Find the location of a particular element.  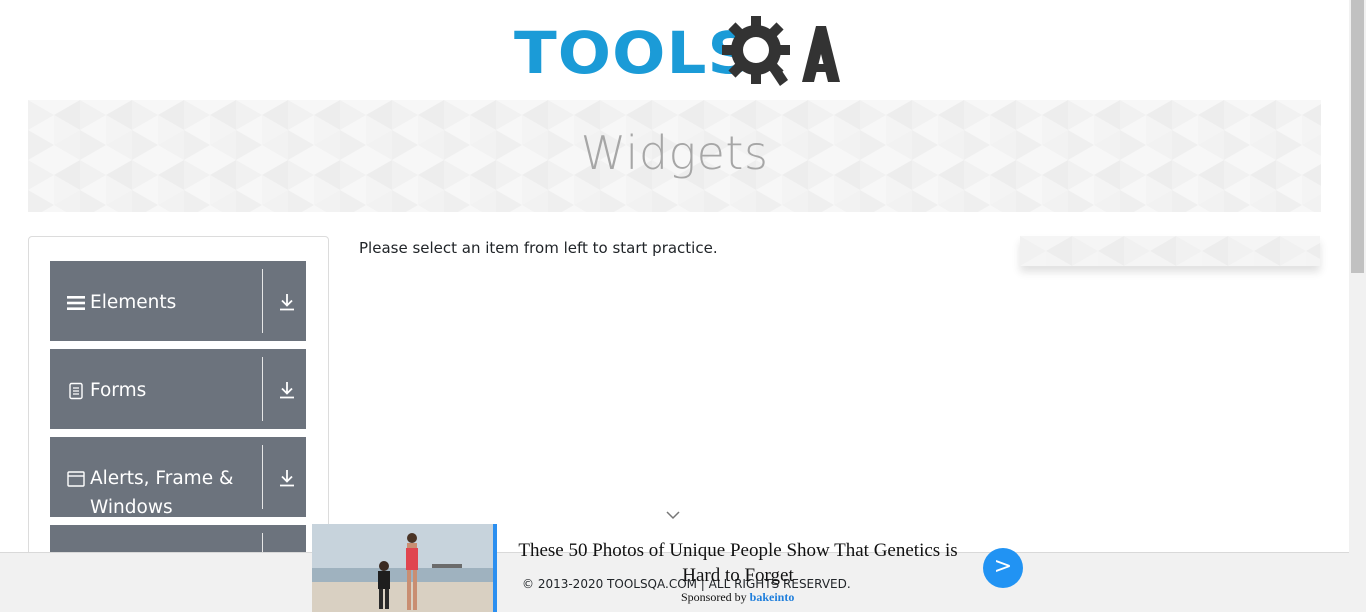

ad-sponsor-name: bakeinto is located at coordinates (772, 597).